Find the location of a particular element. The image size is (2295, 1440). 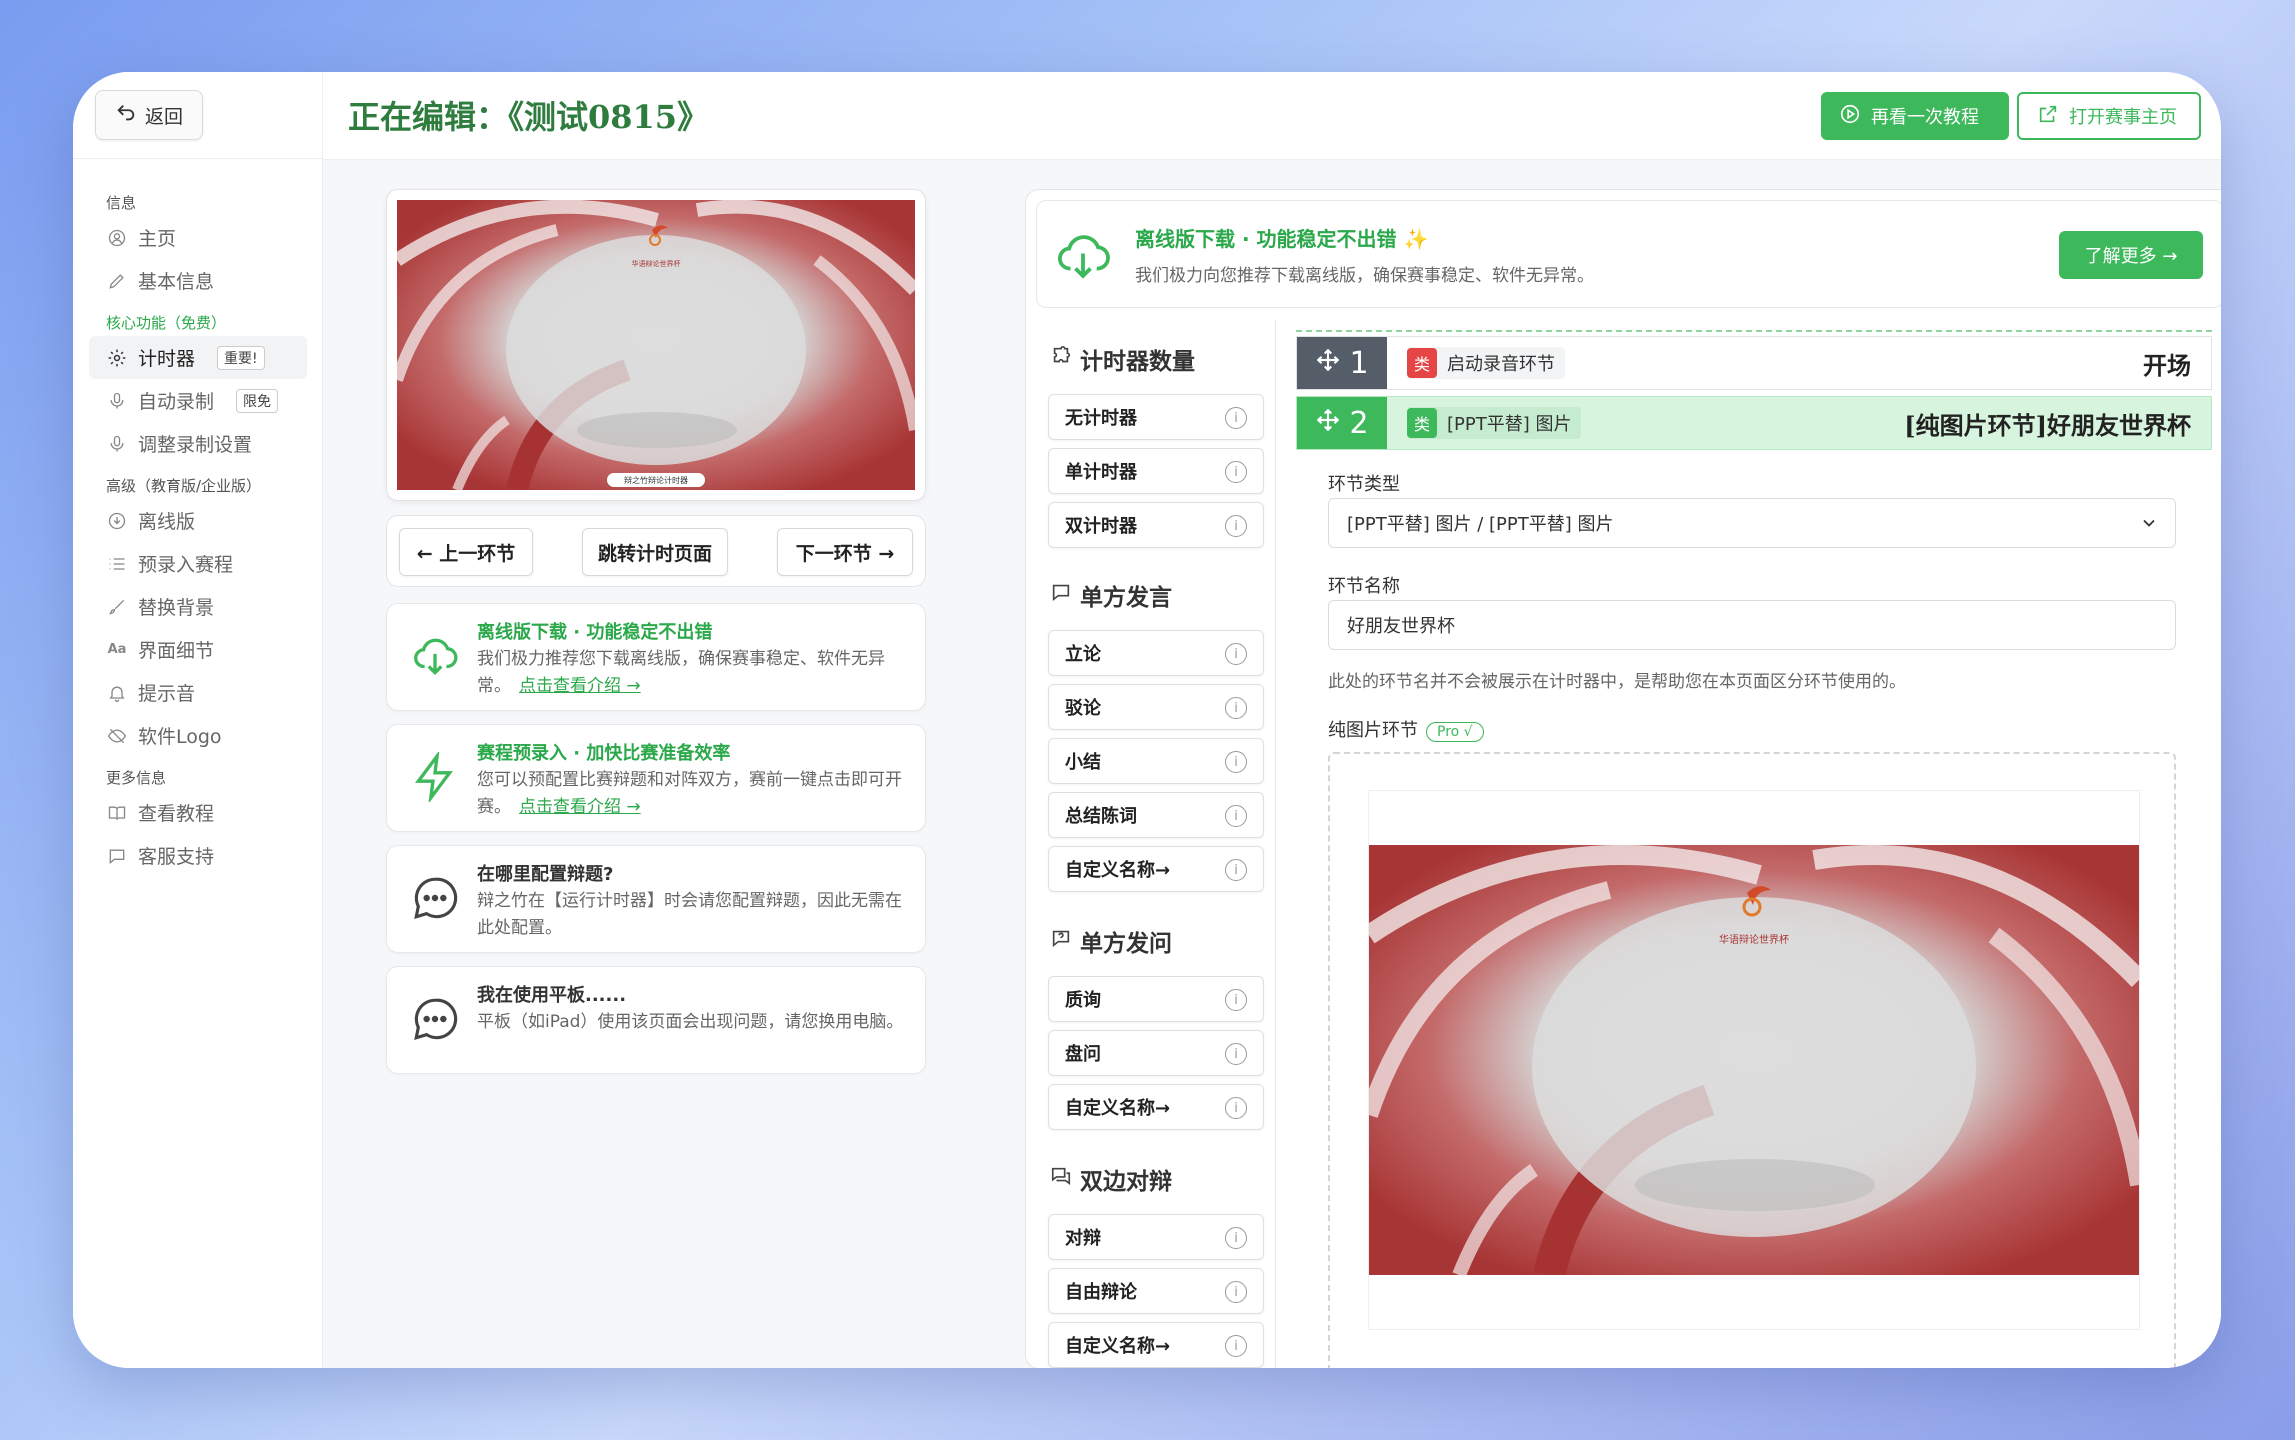

tool-dual-timer: 双计时器 i is located at coordinates (1156, 525).